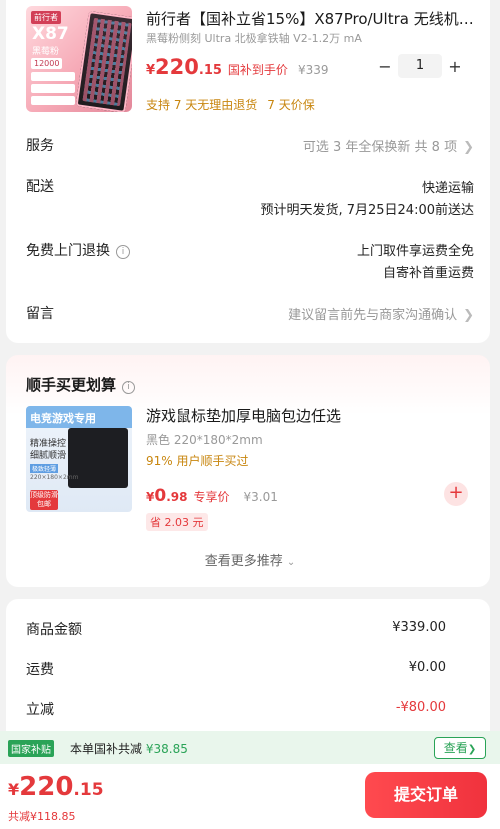  I want to click on product-image-brand: 前行者, so click(46, 17).